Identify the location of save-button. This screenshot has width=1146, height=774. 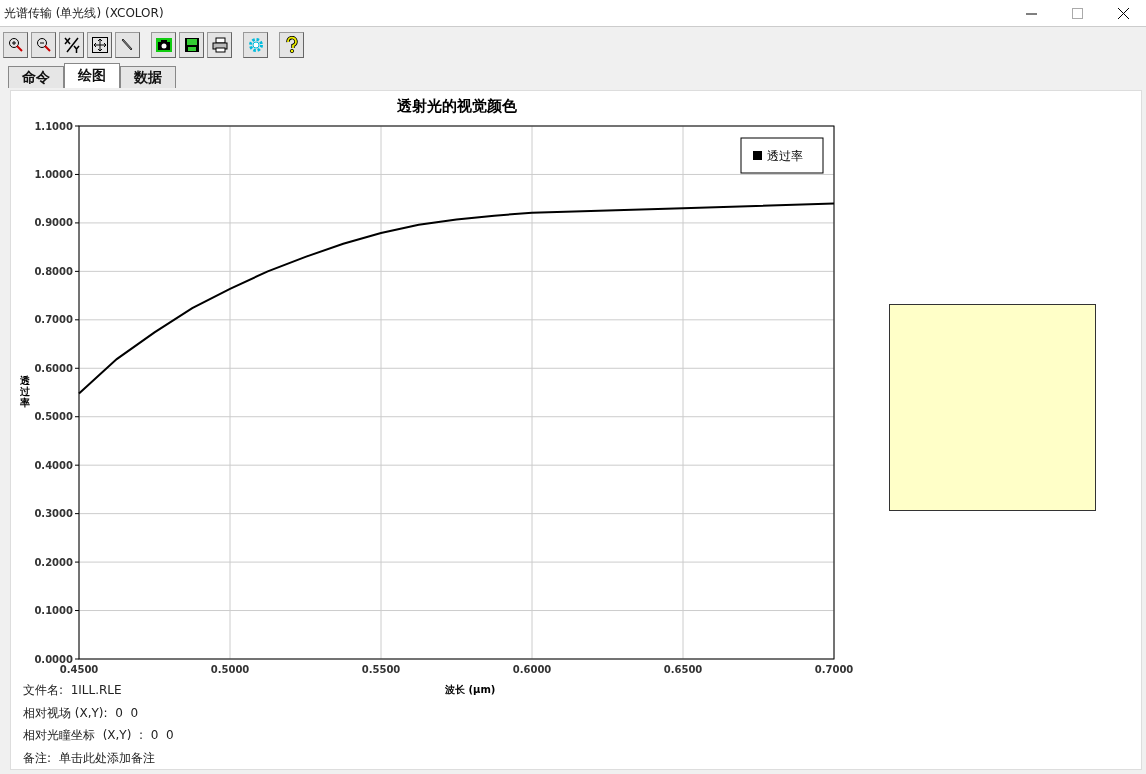
(191, 44).